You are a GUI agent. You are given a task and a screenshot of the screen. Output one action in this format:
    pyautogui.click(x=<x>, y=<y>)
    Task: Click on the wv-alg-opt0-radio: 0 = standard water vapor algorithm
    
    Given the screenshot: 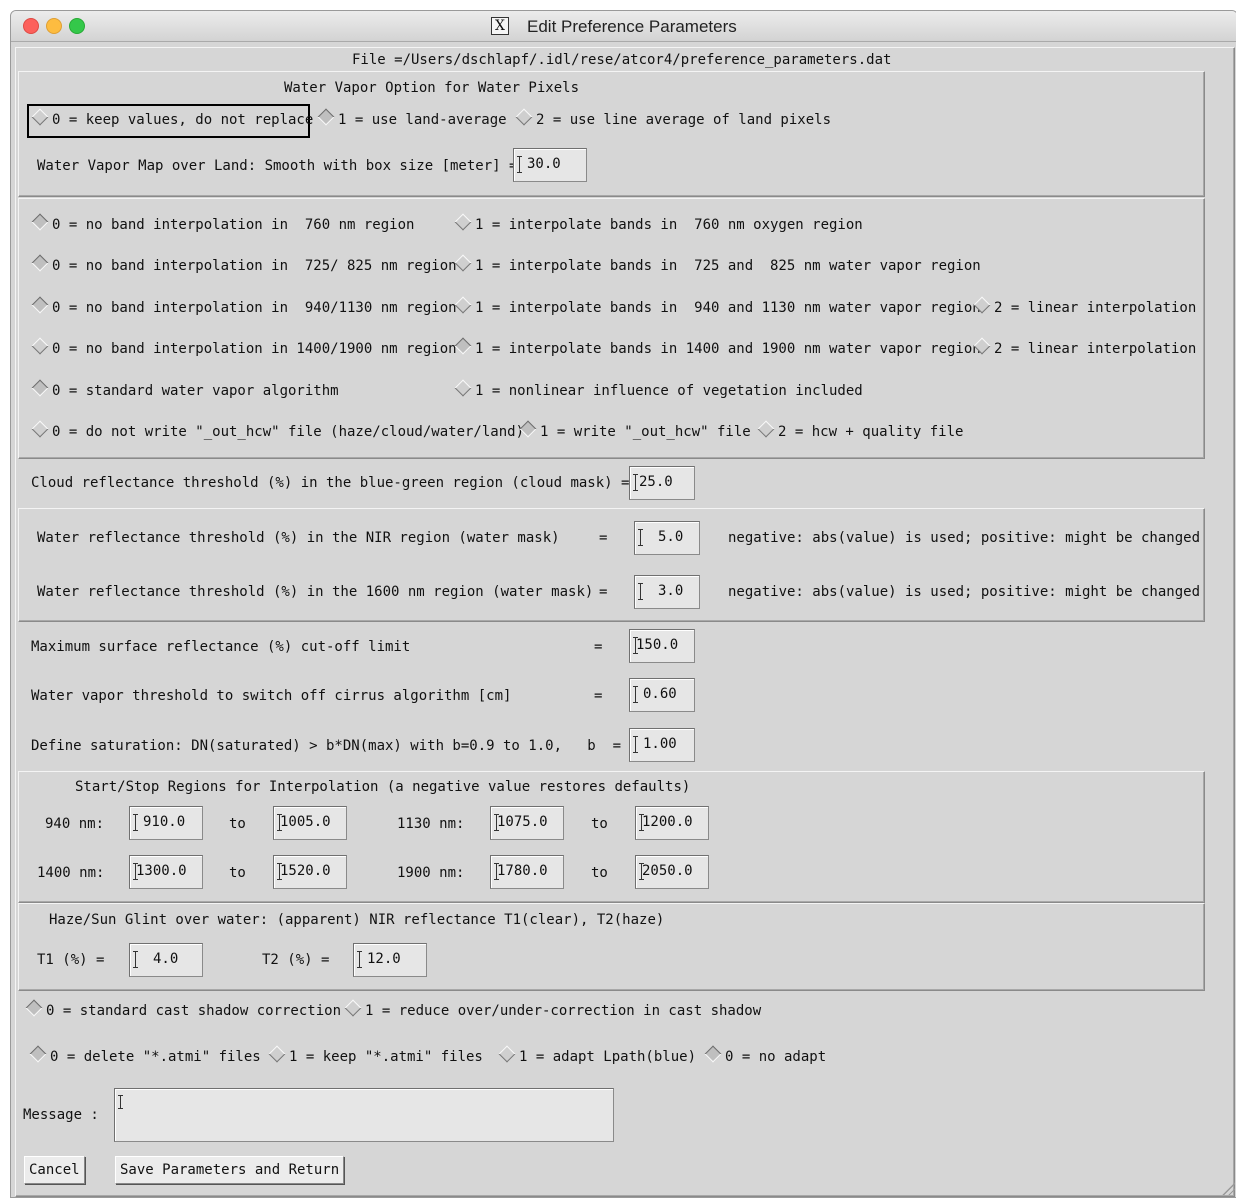 What is the action you would take?
    pyautogui.click(x=185, y=389)
    